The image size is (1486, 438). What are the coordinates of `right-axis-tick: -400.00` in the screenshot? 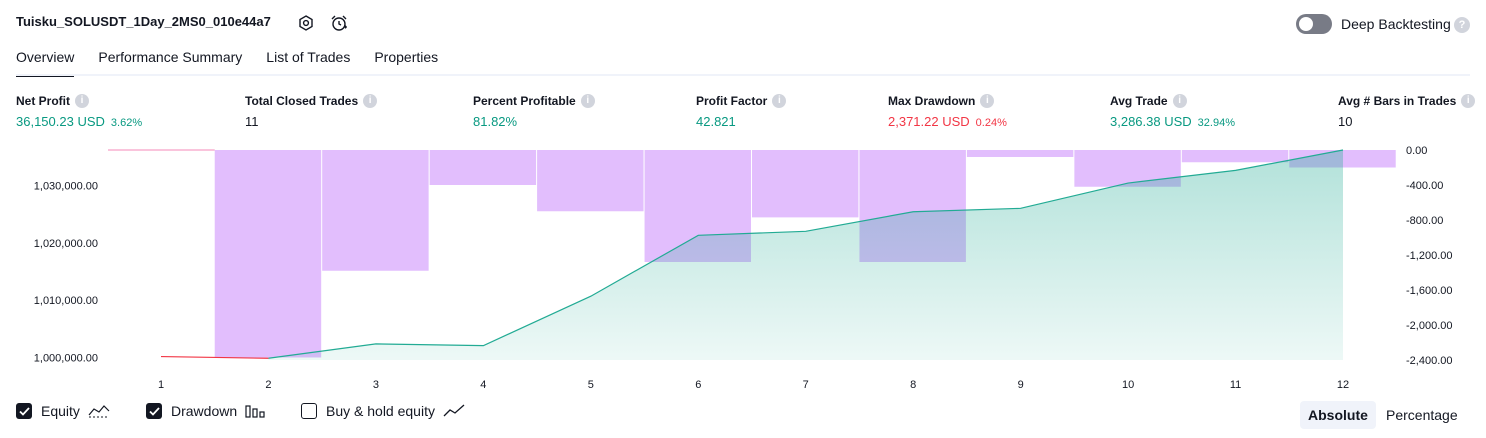 It's located at (1424, 186).